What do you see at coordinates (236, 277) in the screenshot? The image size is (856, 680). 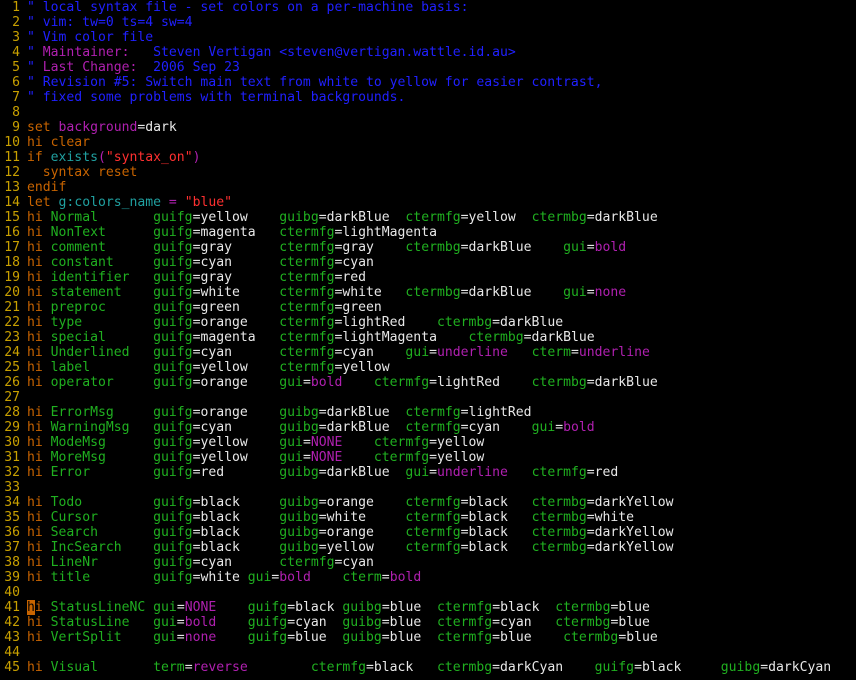 I see `code-token: =gray` at bounding box center [236, 277].